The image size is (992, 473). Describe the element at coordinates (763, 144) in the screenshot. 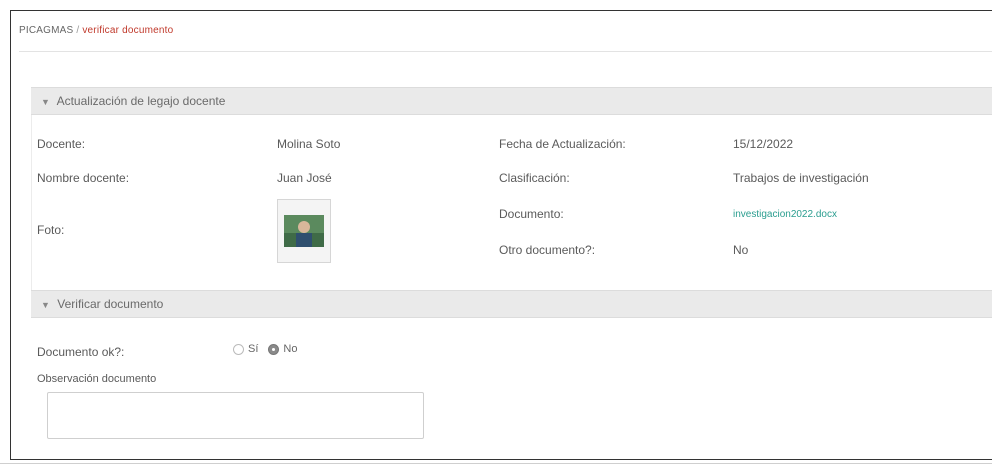

I see `fecha-actualizacion-value: 15/12/2022` at that location.